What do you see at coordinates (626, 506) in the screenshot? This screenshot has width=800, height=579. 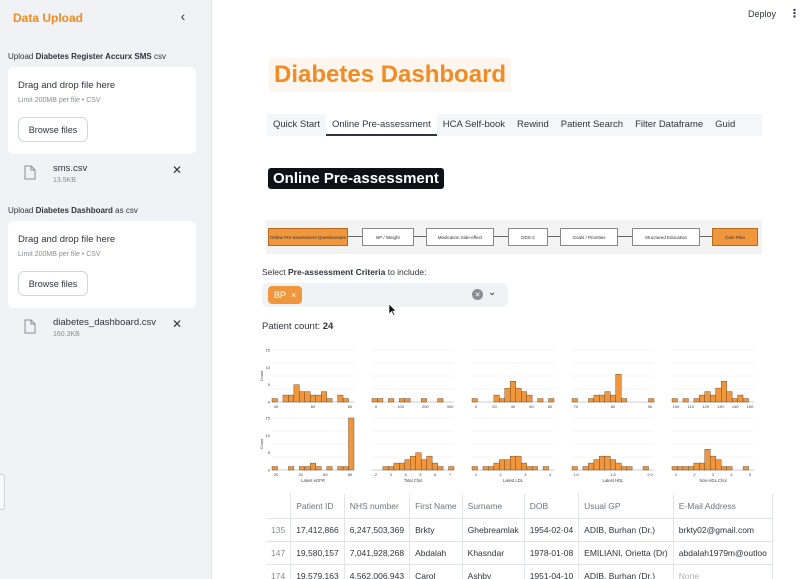 I see `column-header: Usual GP` at bounding box center [626, 506].